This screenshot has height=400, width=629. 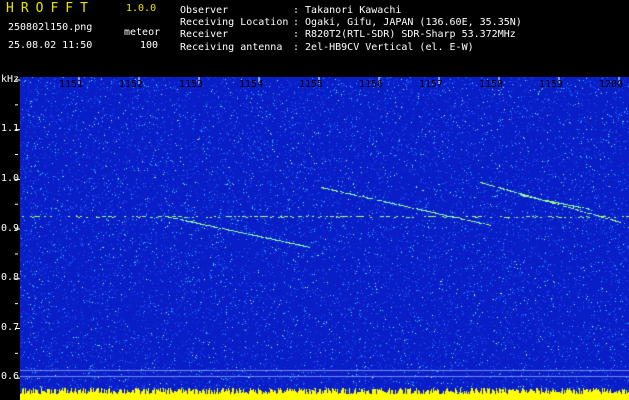 What do you see at coordinates (10, 327) in the screenshot?
I see `y-tick-label: 0.7` at bounding box center [10, 327].